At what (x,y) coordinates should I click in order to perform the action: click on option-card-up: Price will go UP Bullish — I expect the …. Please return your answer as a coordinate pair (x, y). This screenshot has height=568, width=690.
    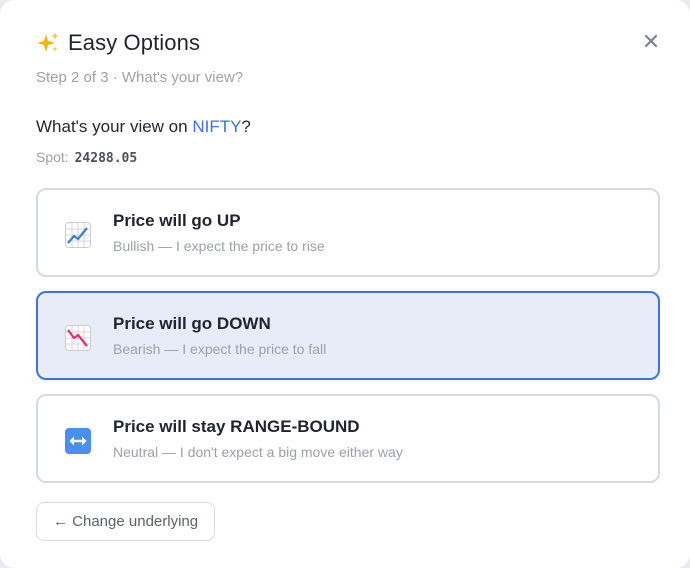
    Looking at the image, I should click on (348, 232).